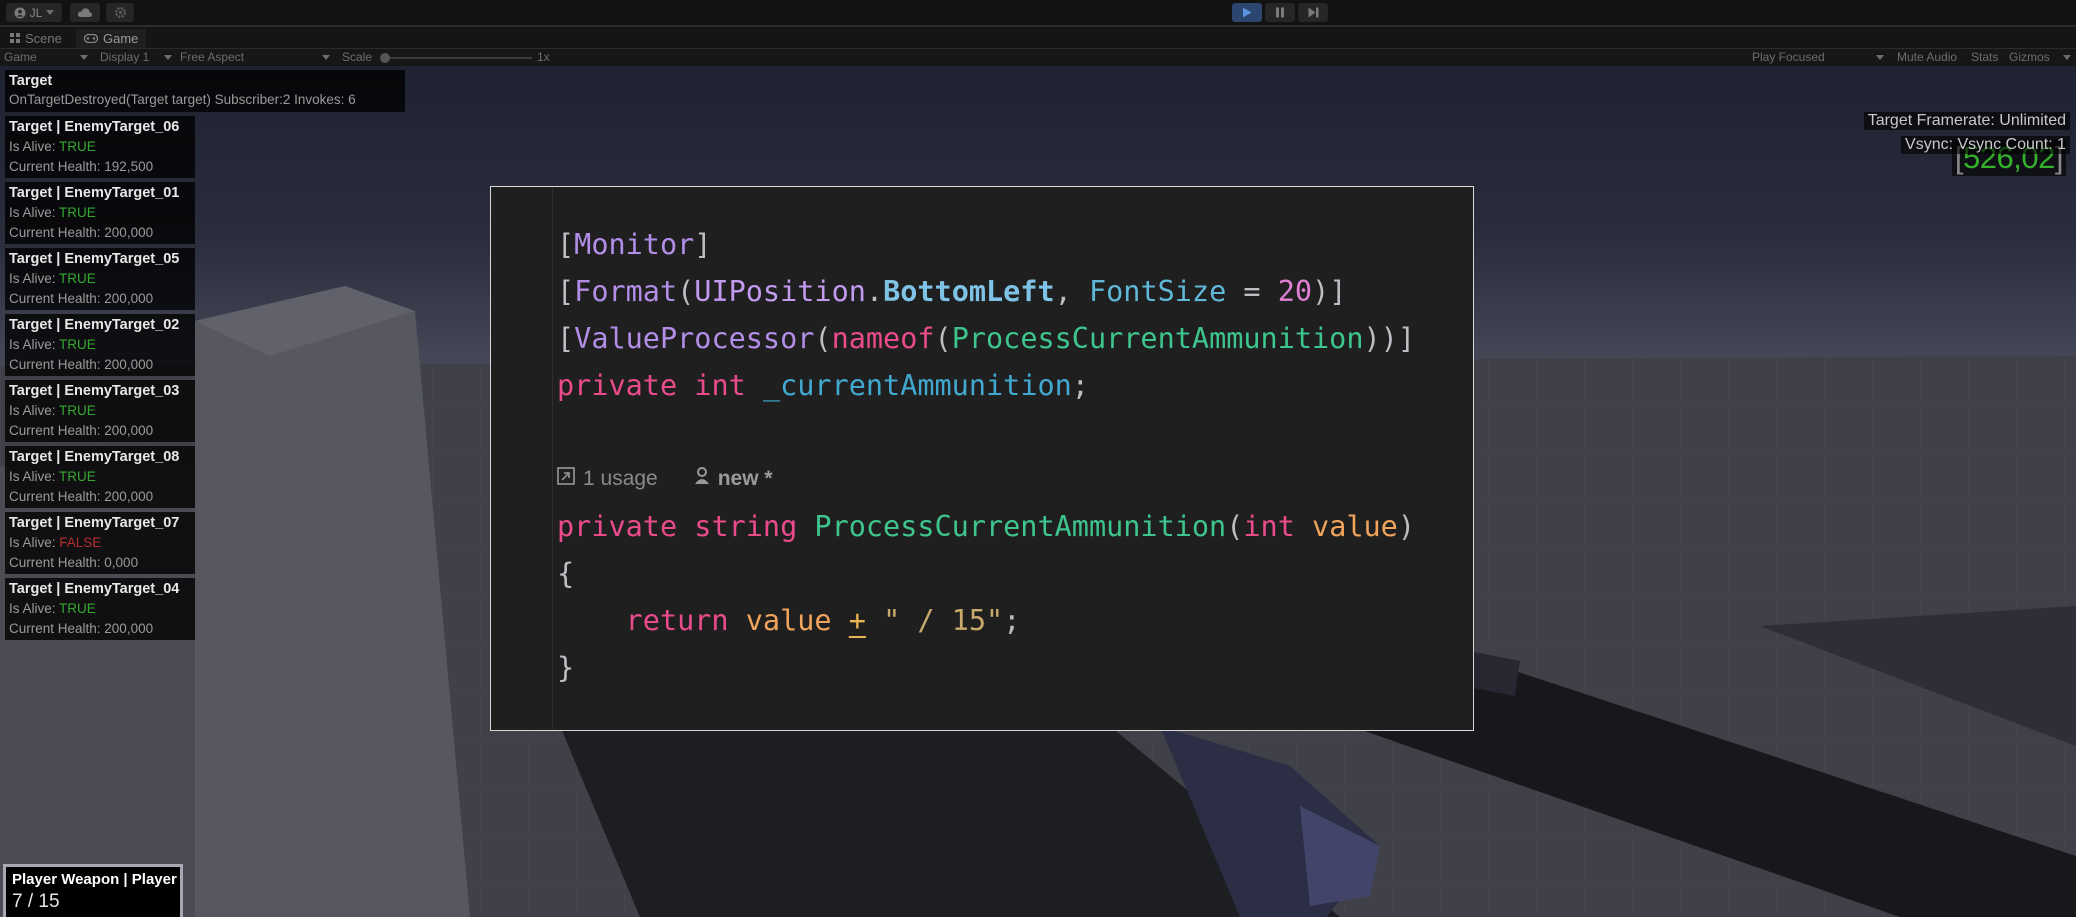 Image resolution: width=2076 pixels, height=917 pixels. Describe the element at coordinates (46, 57) in the screenshot. I see `mode-dropdown: Game` at that location.